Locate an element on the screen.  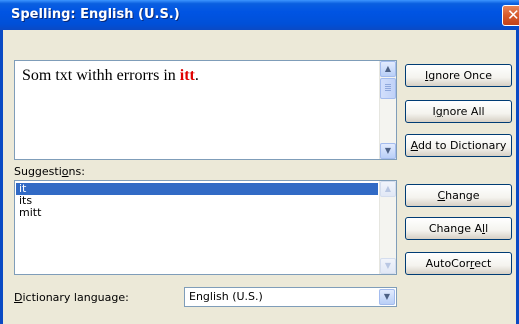
textbox-scrollbar: ▲ ▼ is located at coordinates (387, 110).